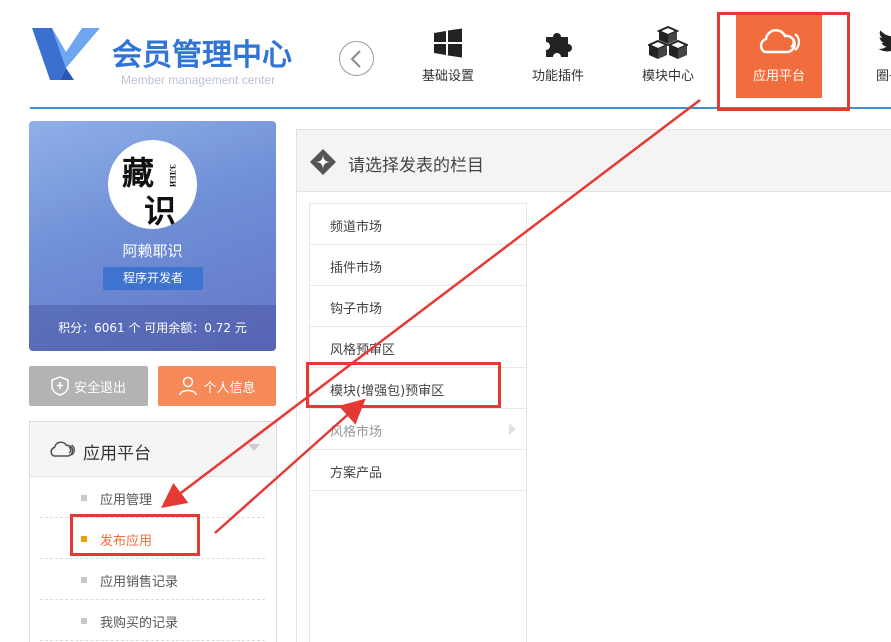 The height and width of the screenshot is (642, 891). What do you see at coordinates (363, 350) in the screenshot?
I see `category-label: 风格预审区` at bounding box center [363, 350].